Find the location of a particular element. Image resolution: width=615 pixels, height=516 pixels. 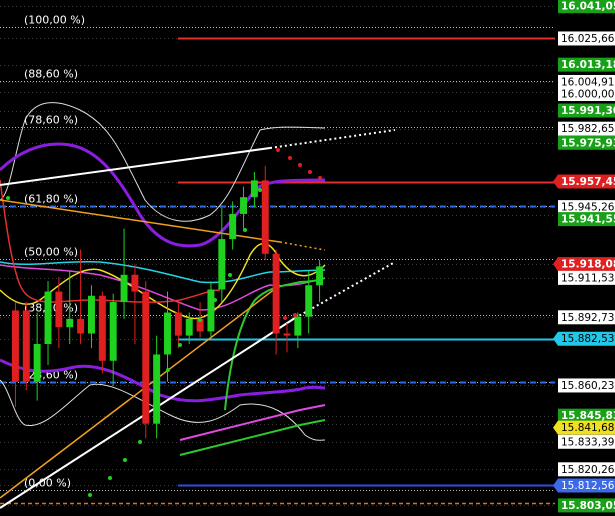

price-label-20: 15.812,56 is located at coordinates (584, 485).